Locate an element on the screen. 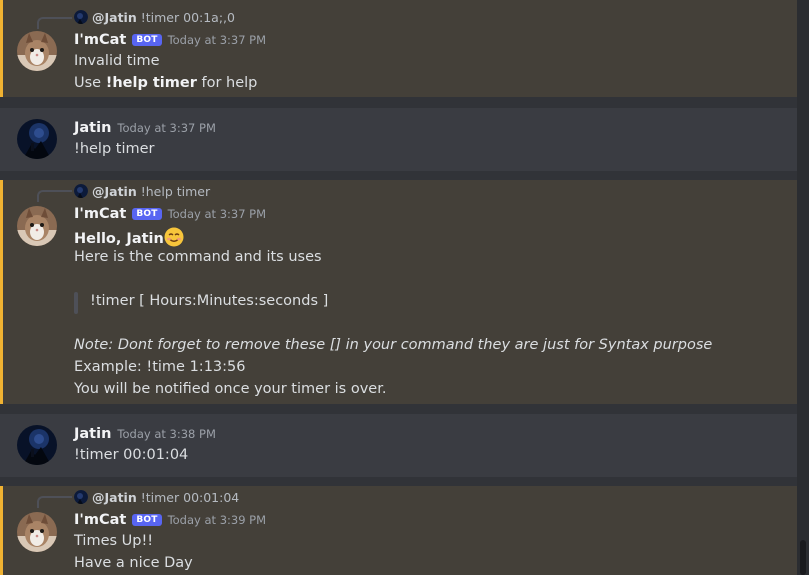 The image size is (809, 575). example-text: Example: !time 1:13:56 is located at coordinates (160, 367).